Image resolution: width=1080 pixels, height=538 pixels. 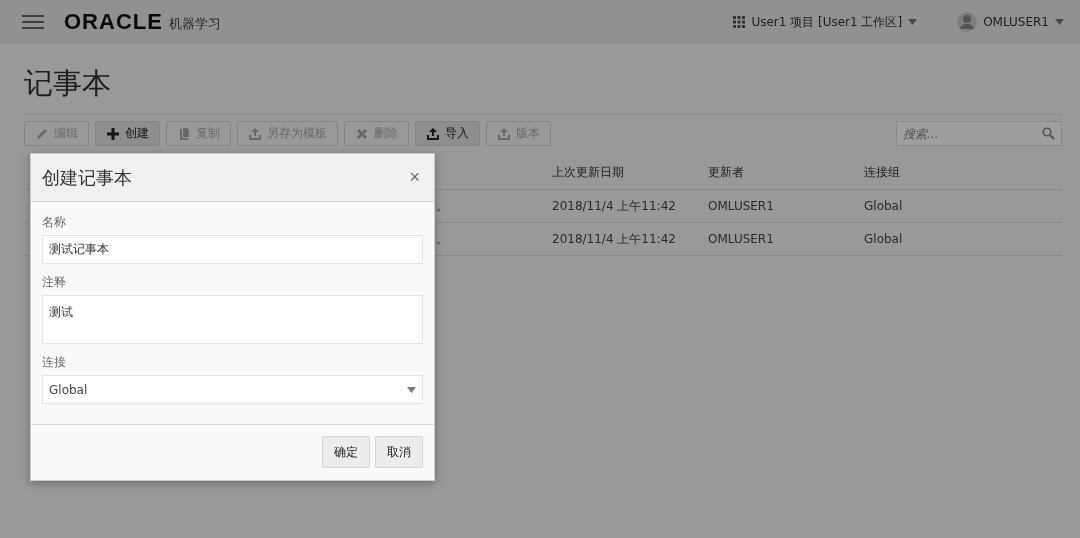 What do you see at coordinates (54, 222) in the screenshot?
I see `field-label: 名称` at bounding box center [54, 222].